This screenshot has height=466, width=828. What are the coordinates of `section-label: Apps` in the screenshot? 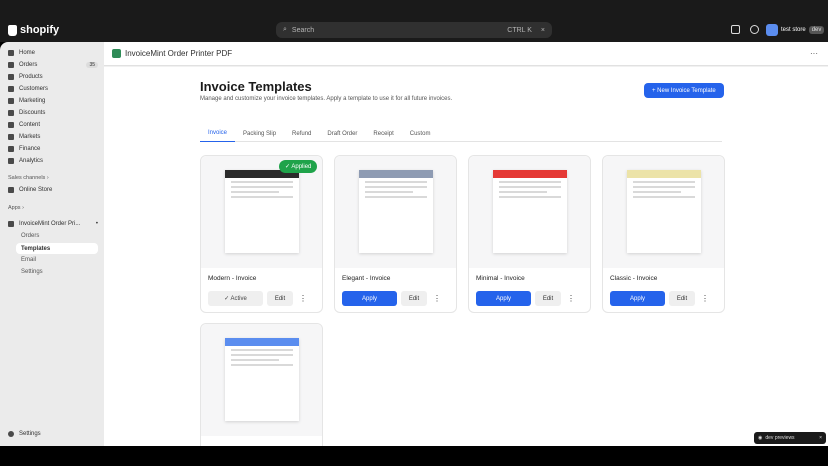 It's located at (14, 208).